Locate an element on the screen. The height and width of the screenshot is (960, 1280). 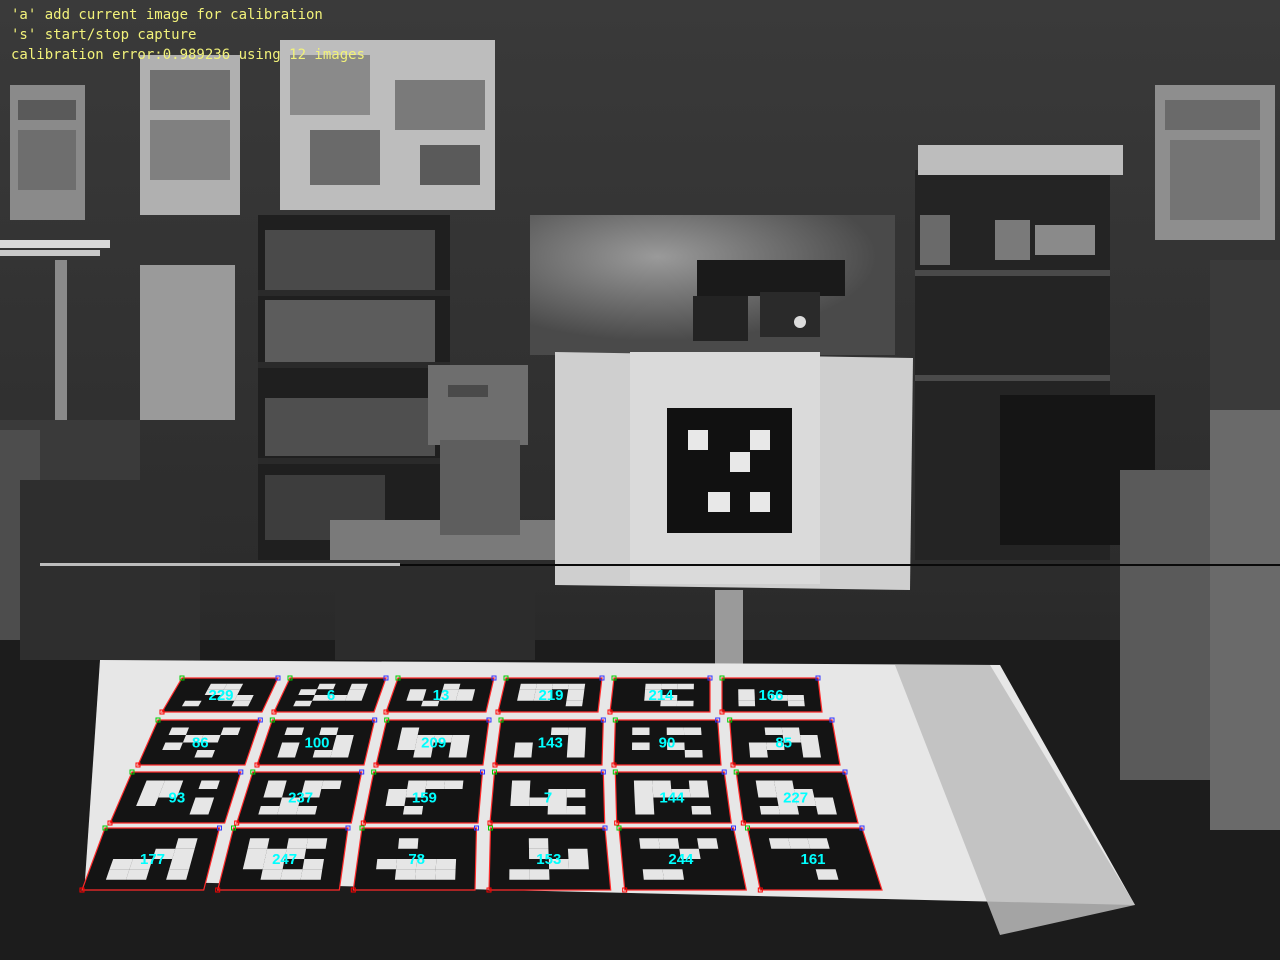
aruco-marker: 7 is located at coordinates (546, 797).